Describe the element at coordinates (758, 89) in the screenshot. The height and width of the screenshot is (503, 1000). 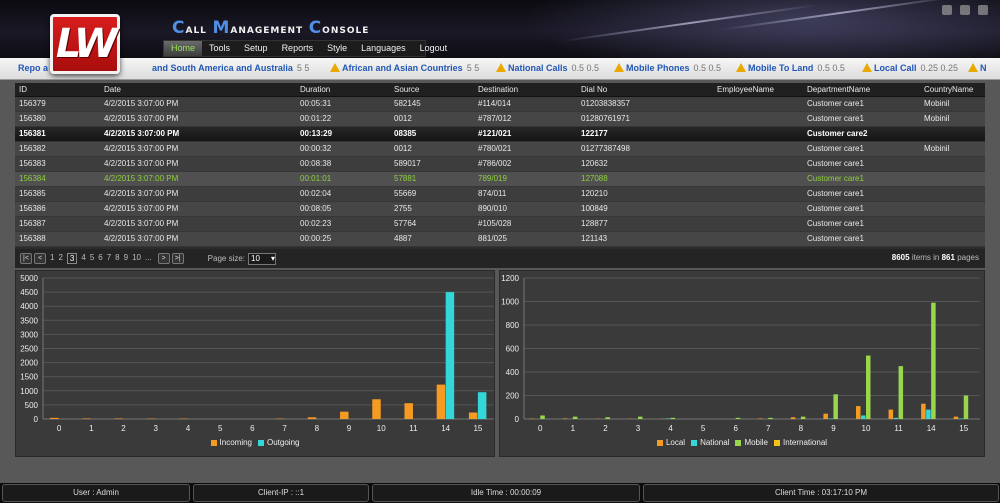
I see `column-header-employeename: EmployeeName` at that location.